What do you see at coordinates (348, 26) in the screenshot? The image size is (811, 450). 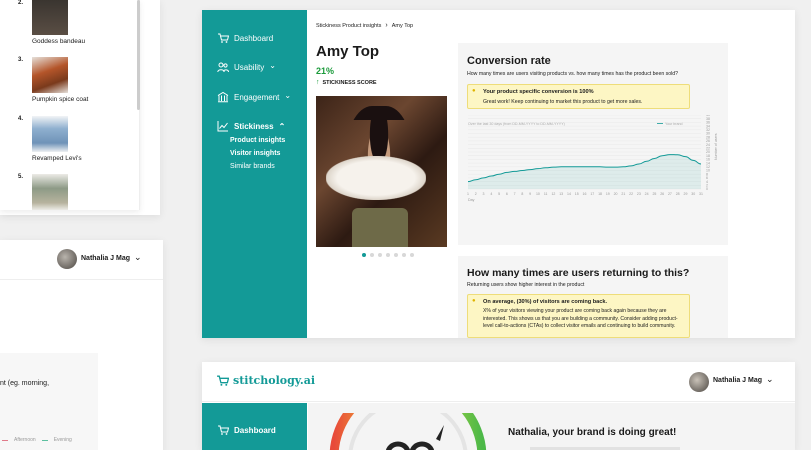 I see `breadcrumb-link: Stickiness Product insights` at bounding box center [348, 26].